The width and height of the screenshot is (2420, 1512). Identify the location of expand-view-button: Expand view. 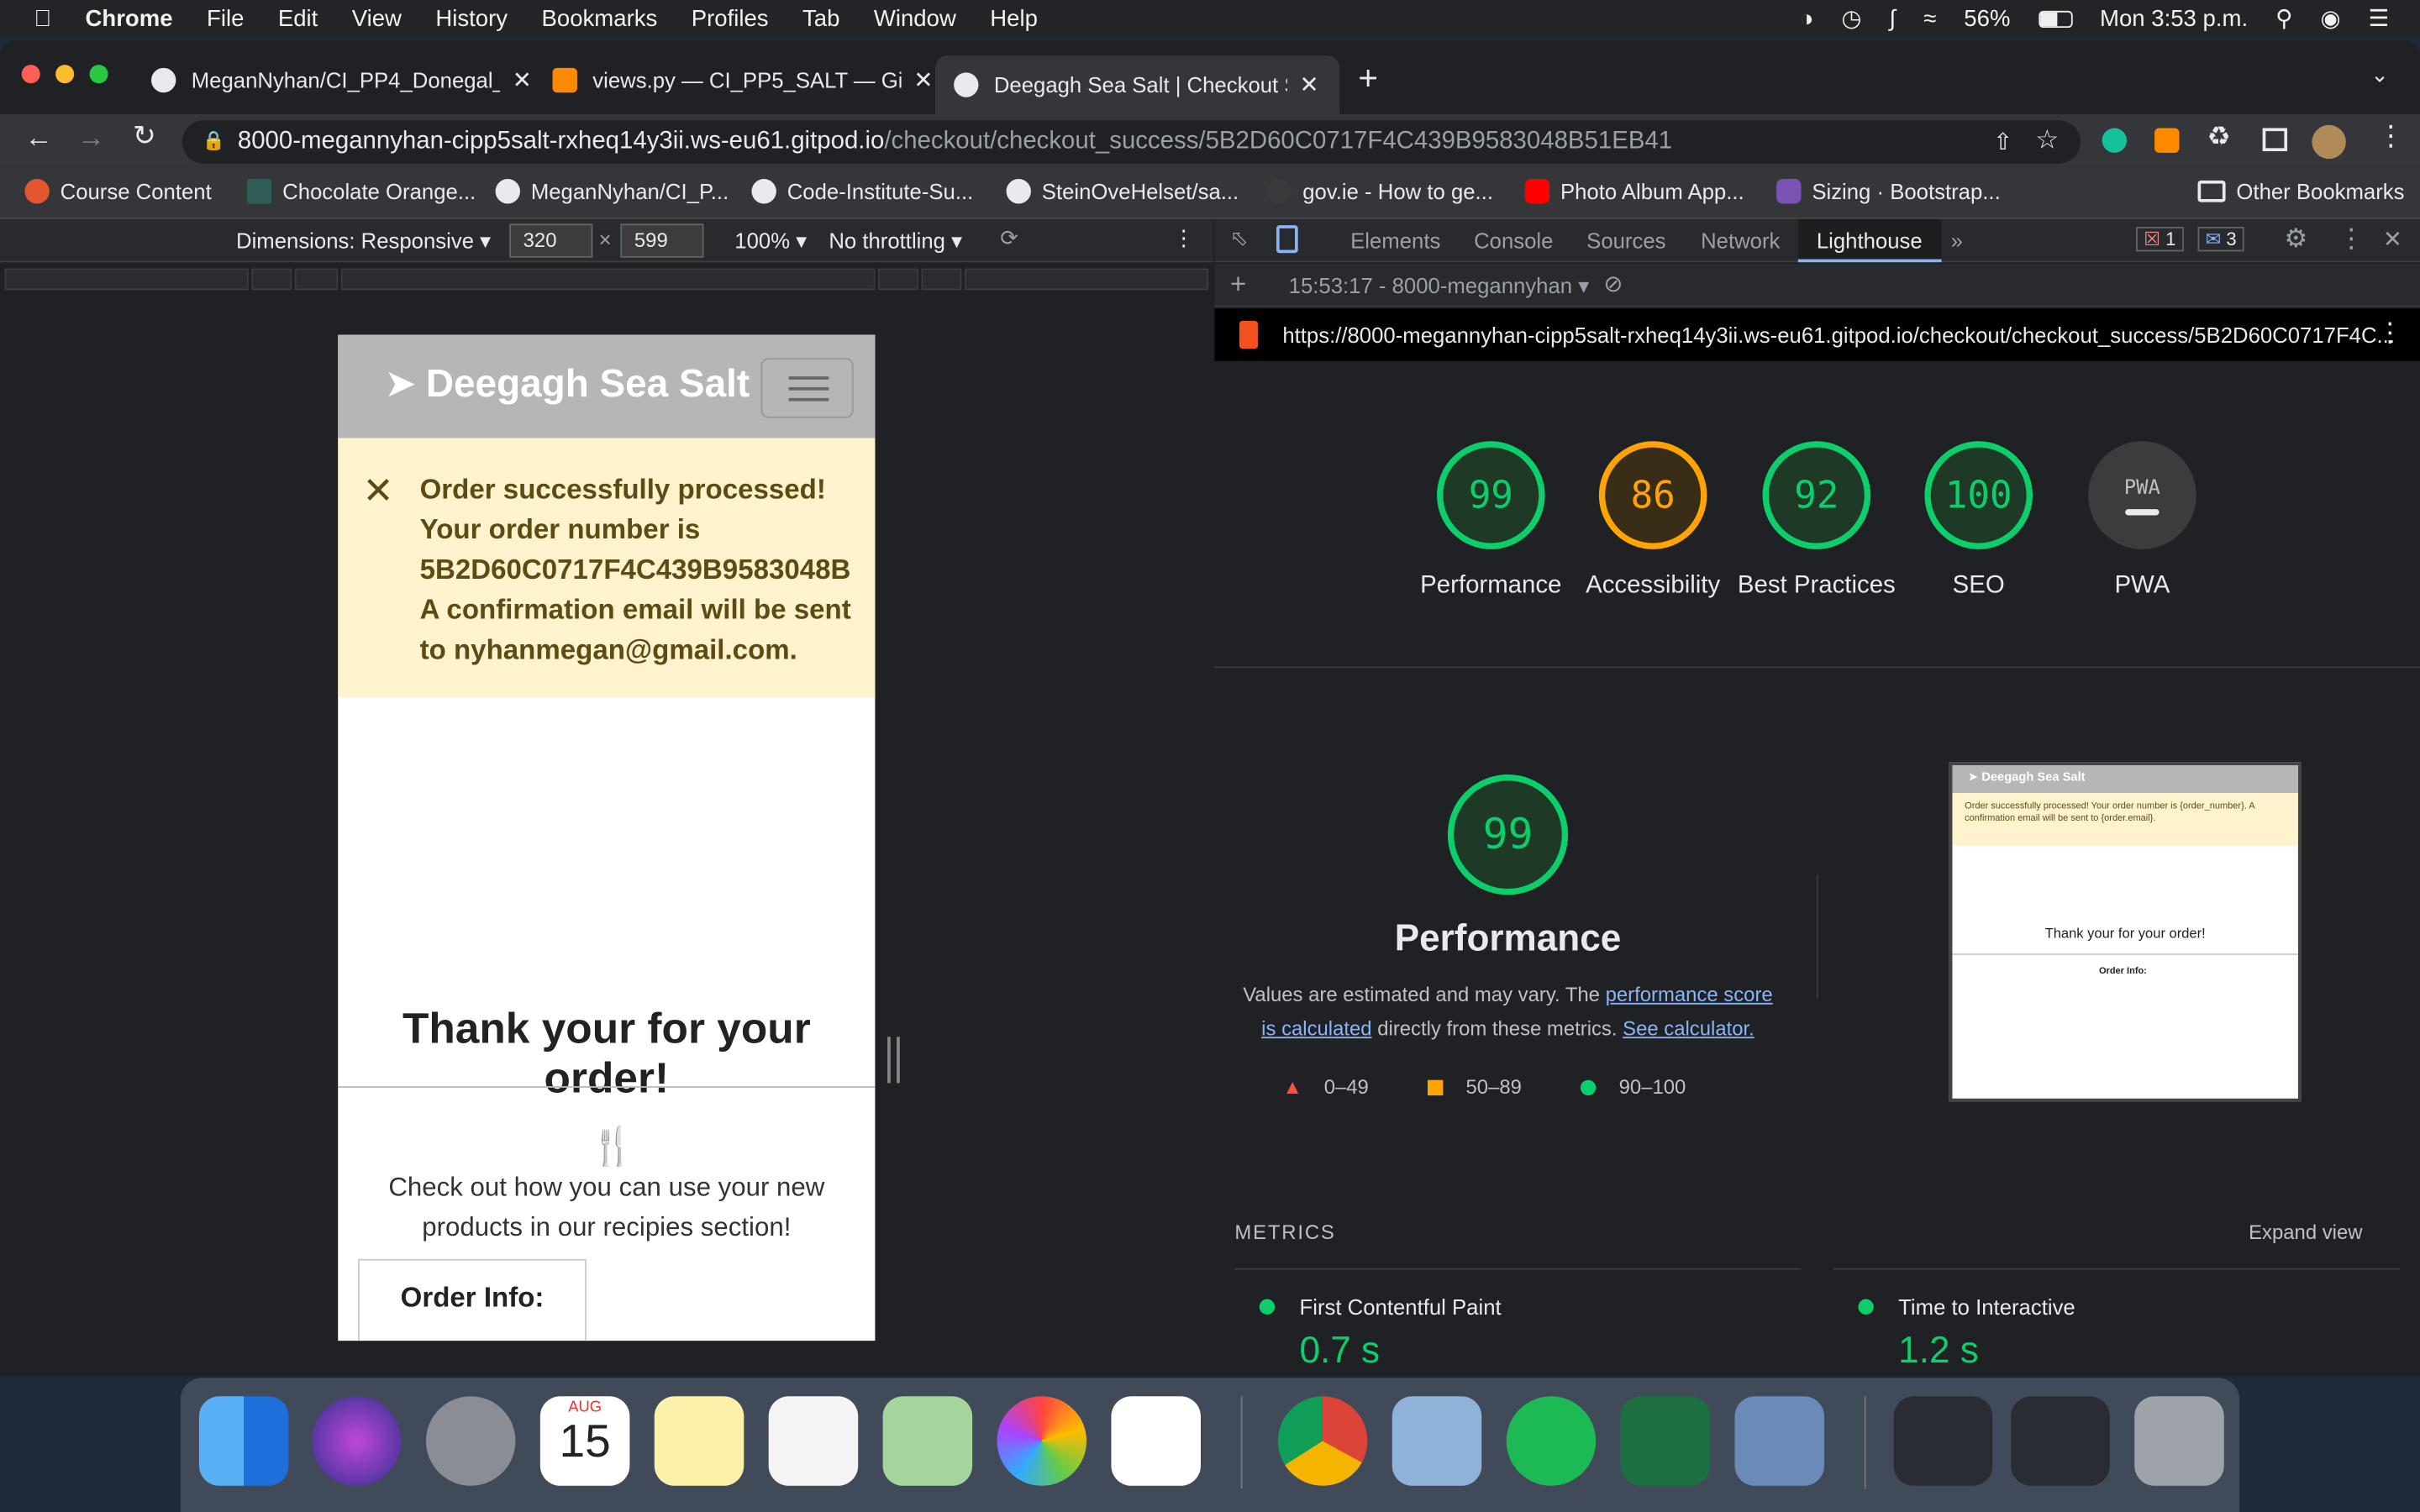
(2305, 1232).